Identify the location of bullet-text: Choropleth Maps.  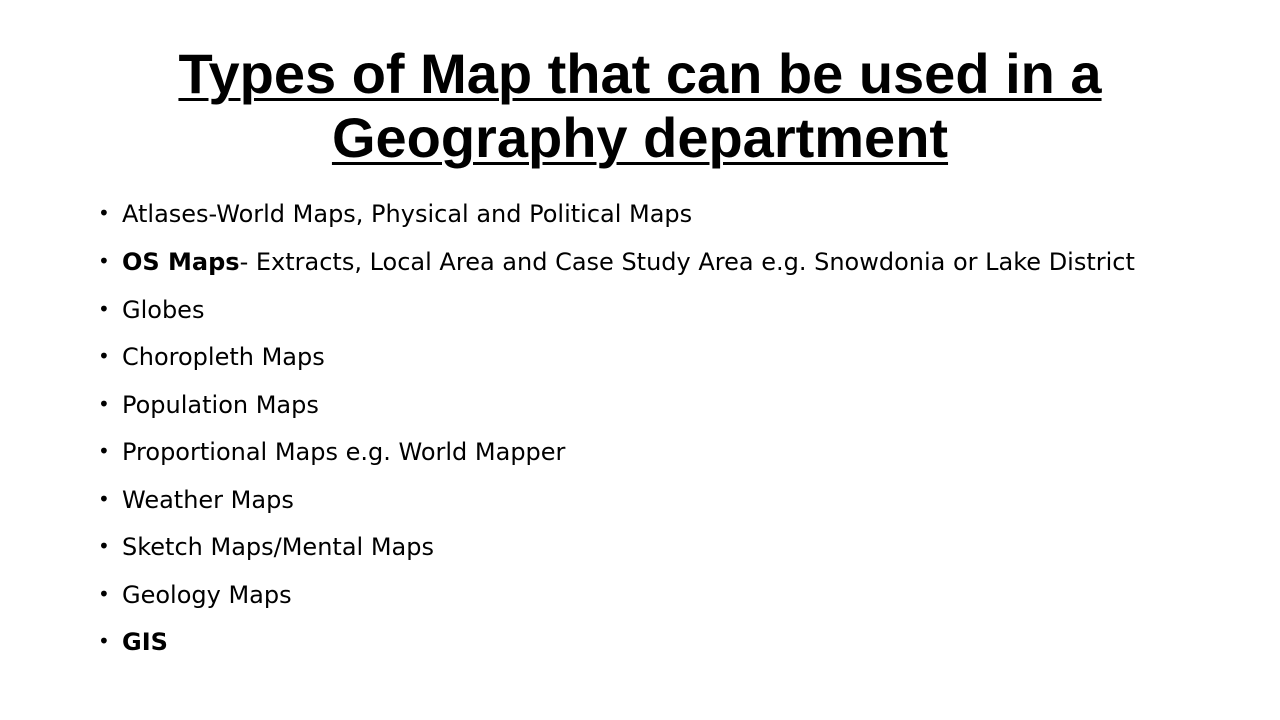
(223, 357).